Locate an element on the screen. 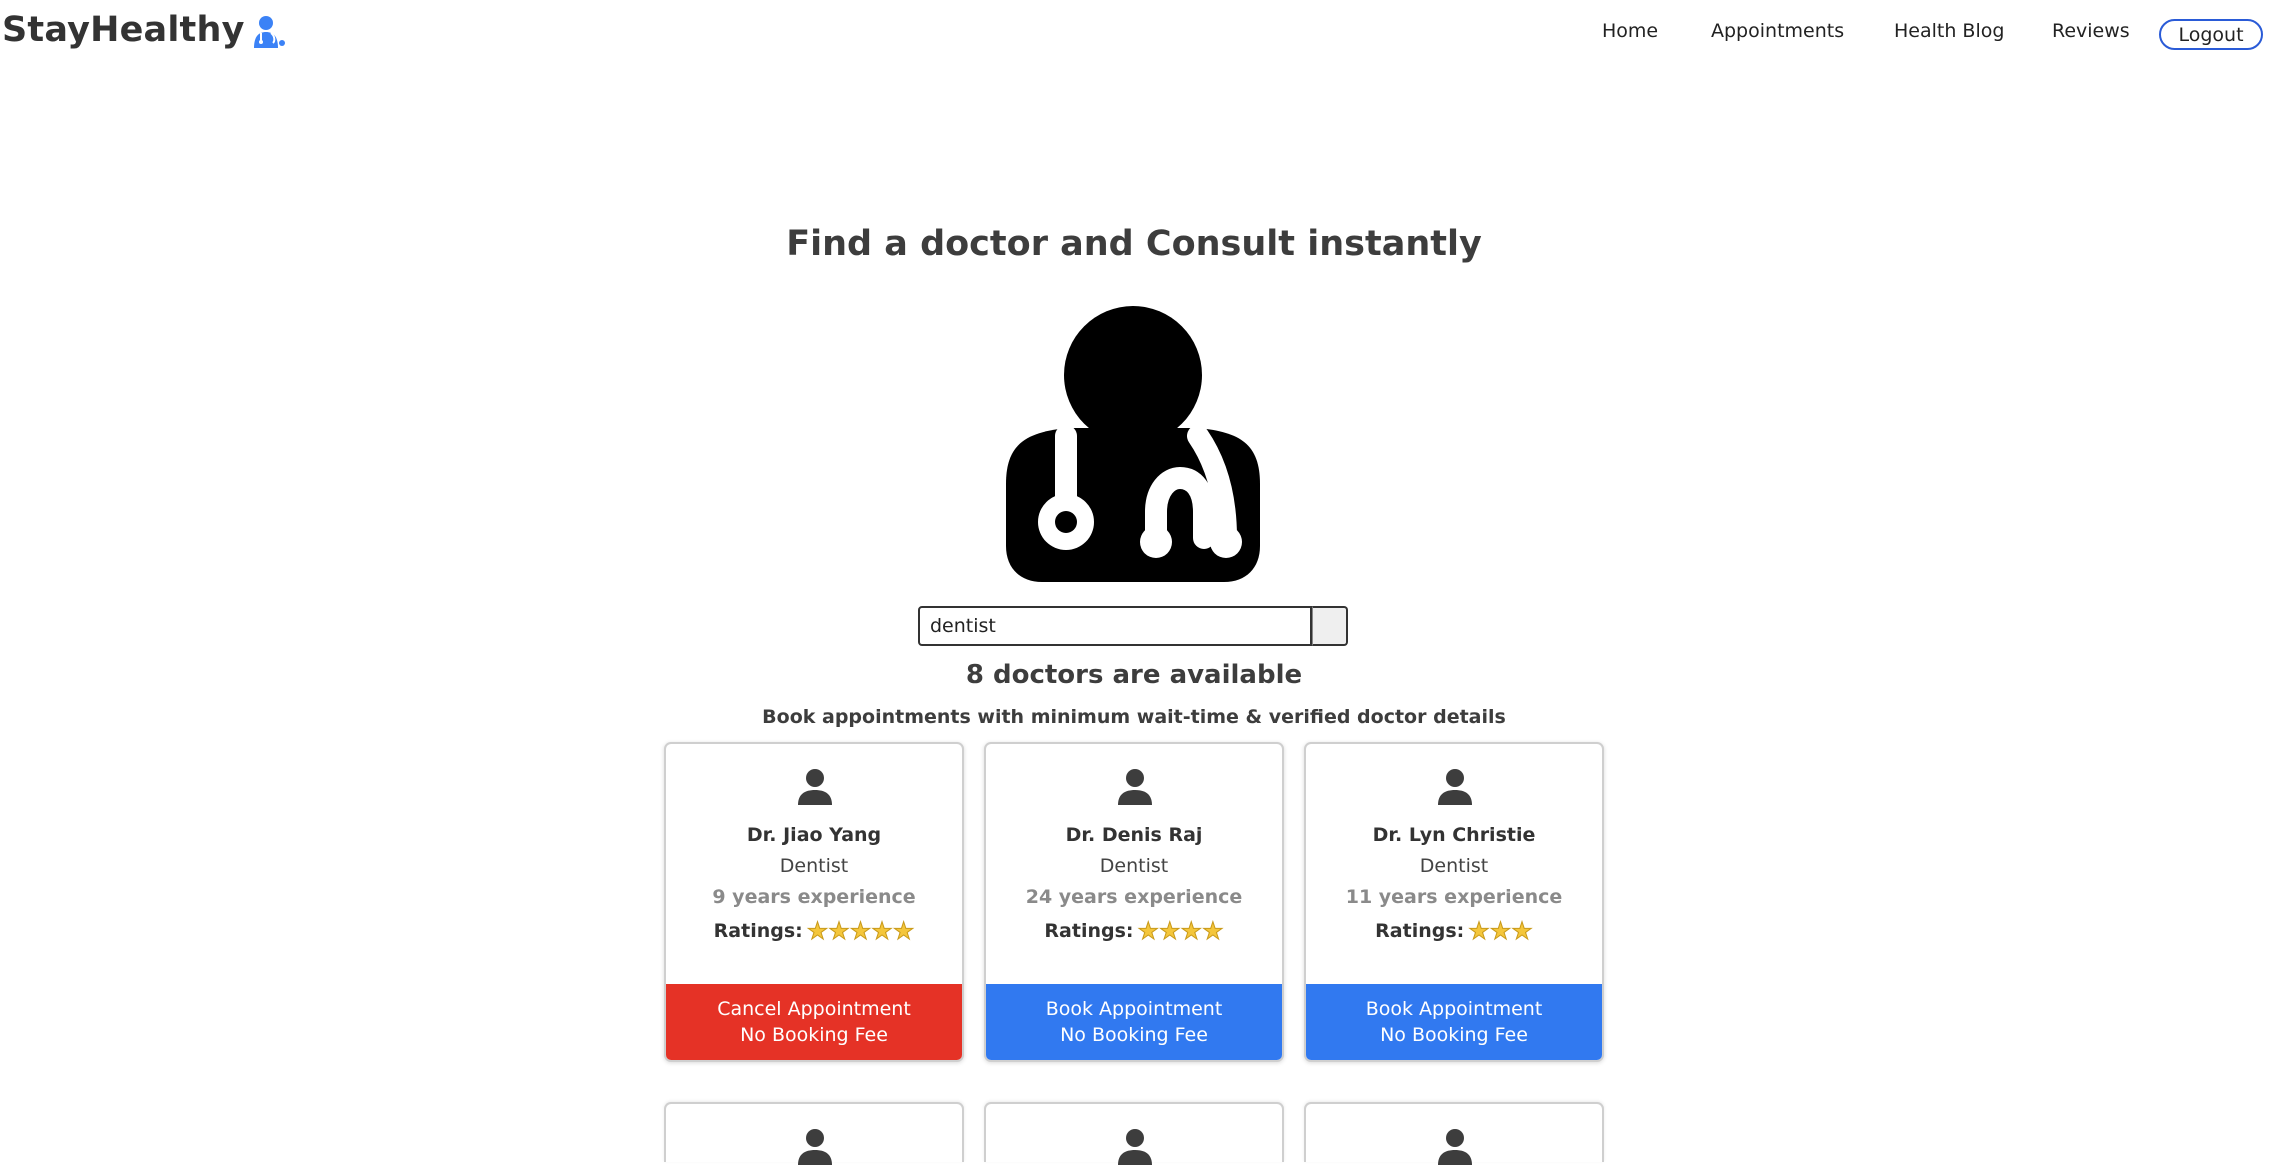 The height and width of the screenshot is (1166, 2282). doctor-rating: Ratings: ★ ★ ★ ★ ★ is located at coordinates (814, 931).